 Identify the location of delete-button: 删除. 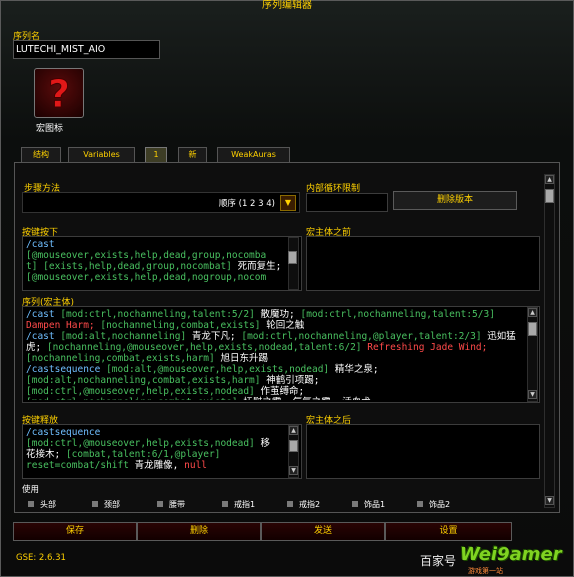
(199, 531).